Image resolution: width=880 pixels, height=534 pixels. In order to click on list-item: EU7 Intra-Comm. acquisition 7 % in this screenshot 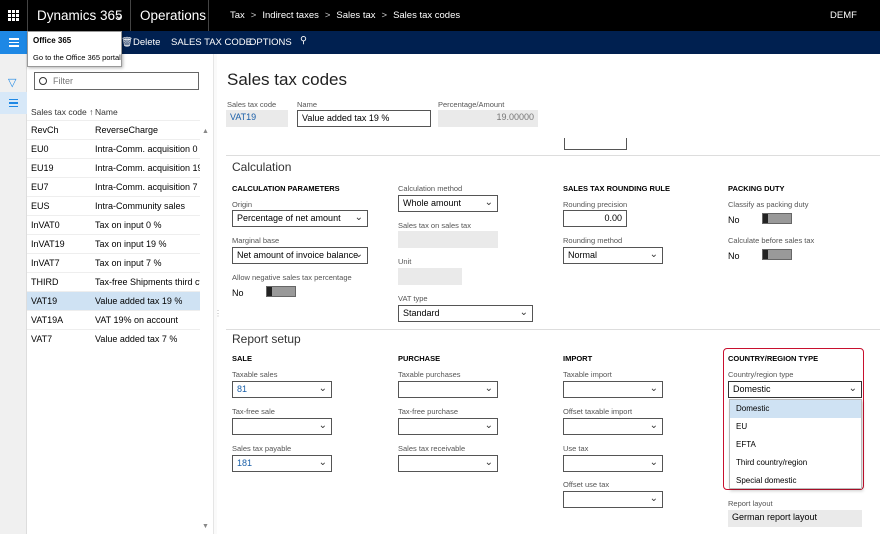, I will do `click(113, 186)`.